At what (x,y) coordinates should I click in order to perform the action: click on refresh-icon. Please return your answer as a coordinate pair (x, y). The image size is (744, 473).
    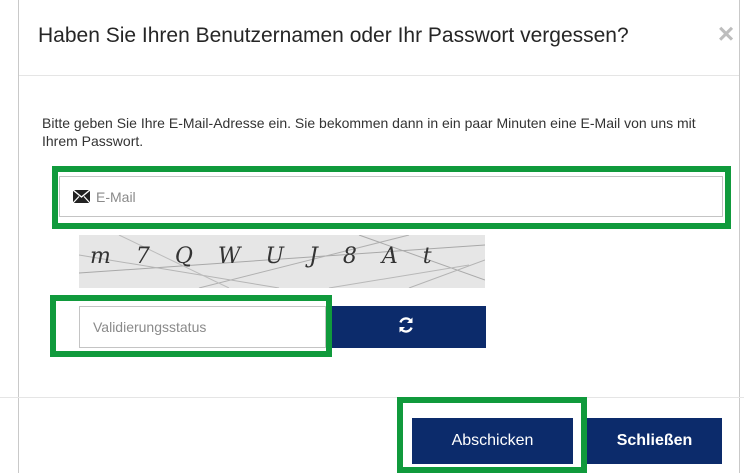
    Looking at the image, I should click on (406, 327).